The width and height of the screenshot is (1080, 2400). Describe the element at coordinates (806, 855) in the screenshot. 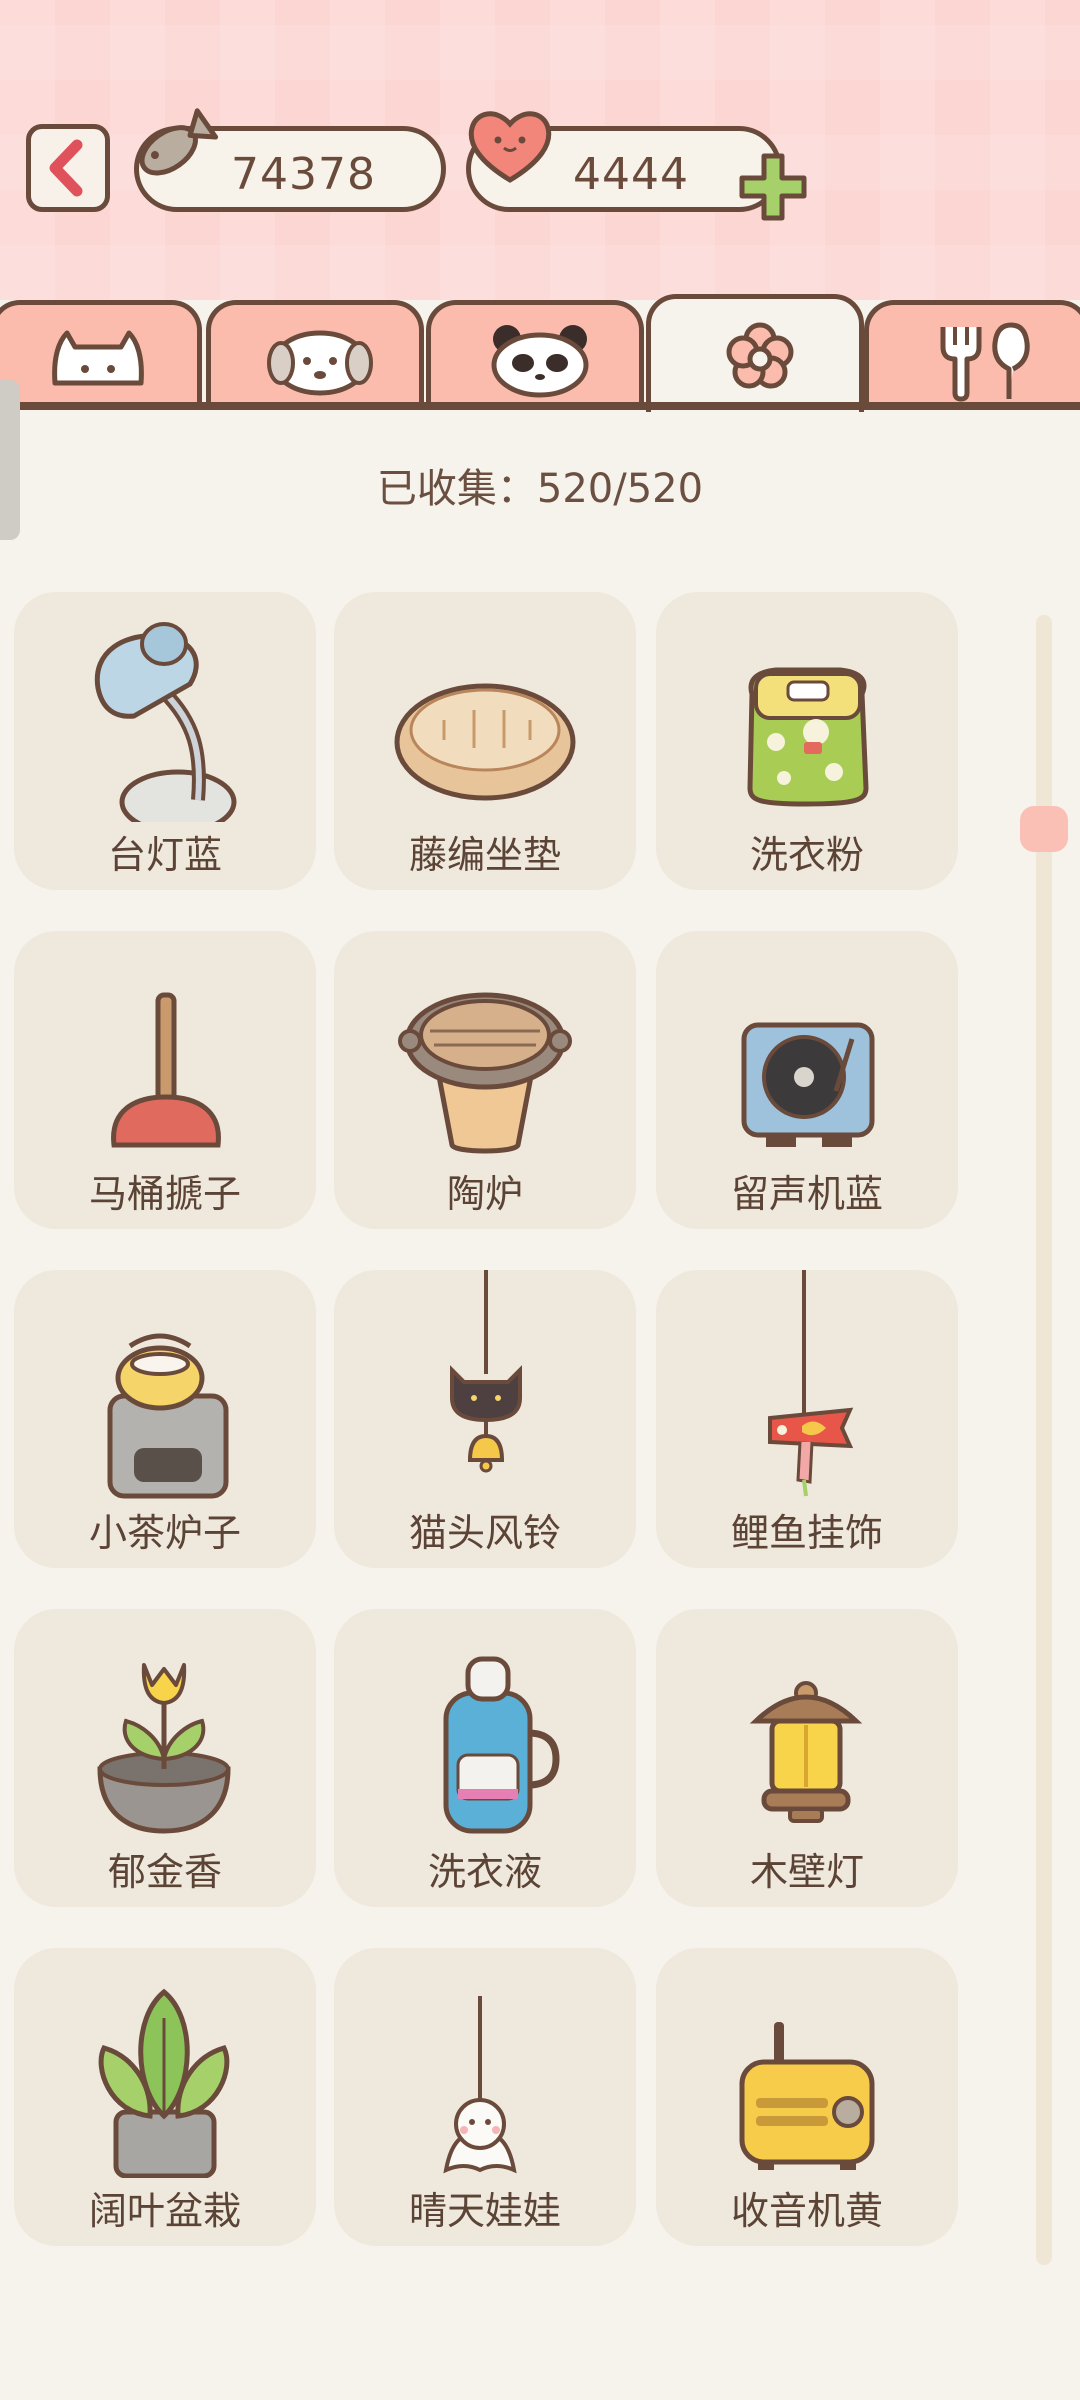

I see `item-label: 洗衣粉` at that location.